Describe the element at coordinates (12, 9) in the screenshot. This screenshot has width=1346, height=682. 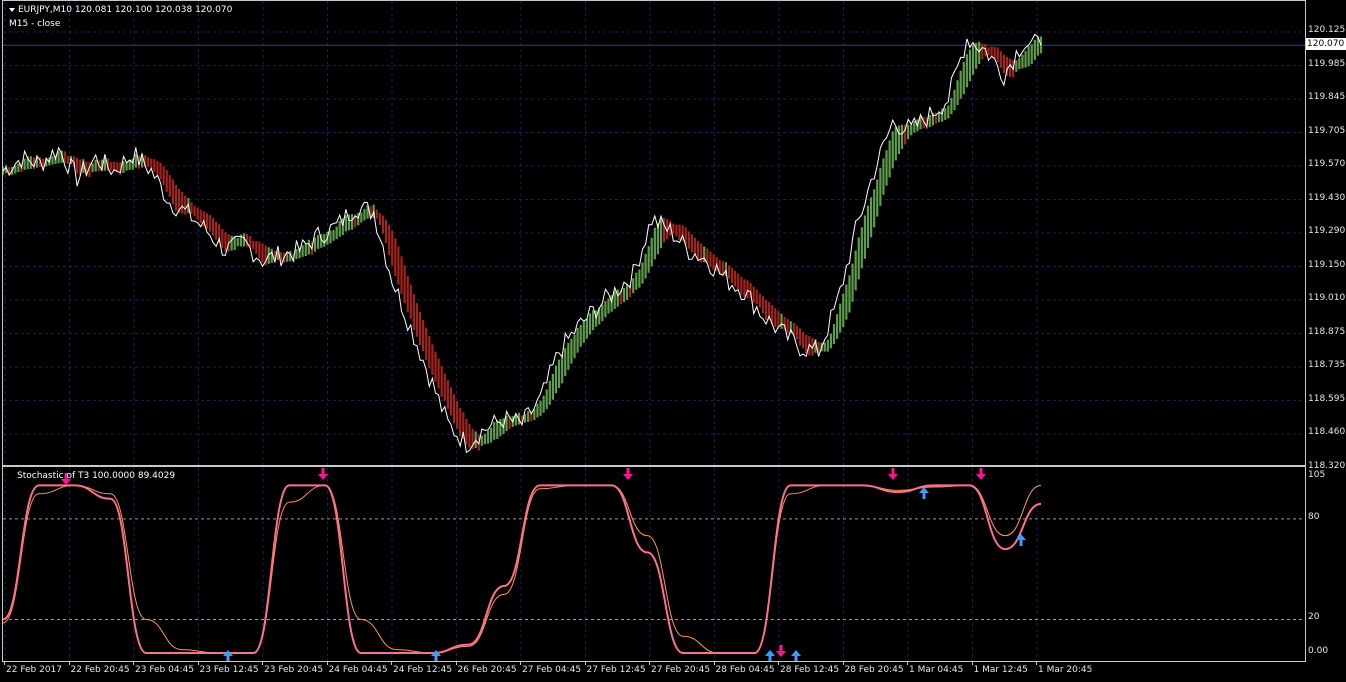
I see `collapse-triangle-icon` at that location.